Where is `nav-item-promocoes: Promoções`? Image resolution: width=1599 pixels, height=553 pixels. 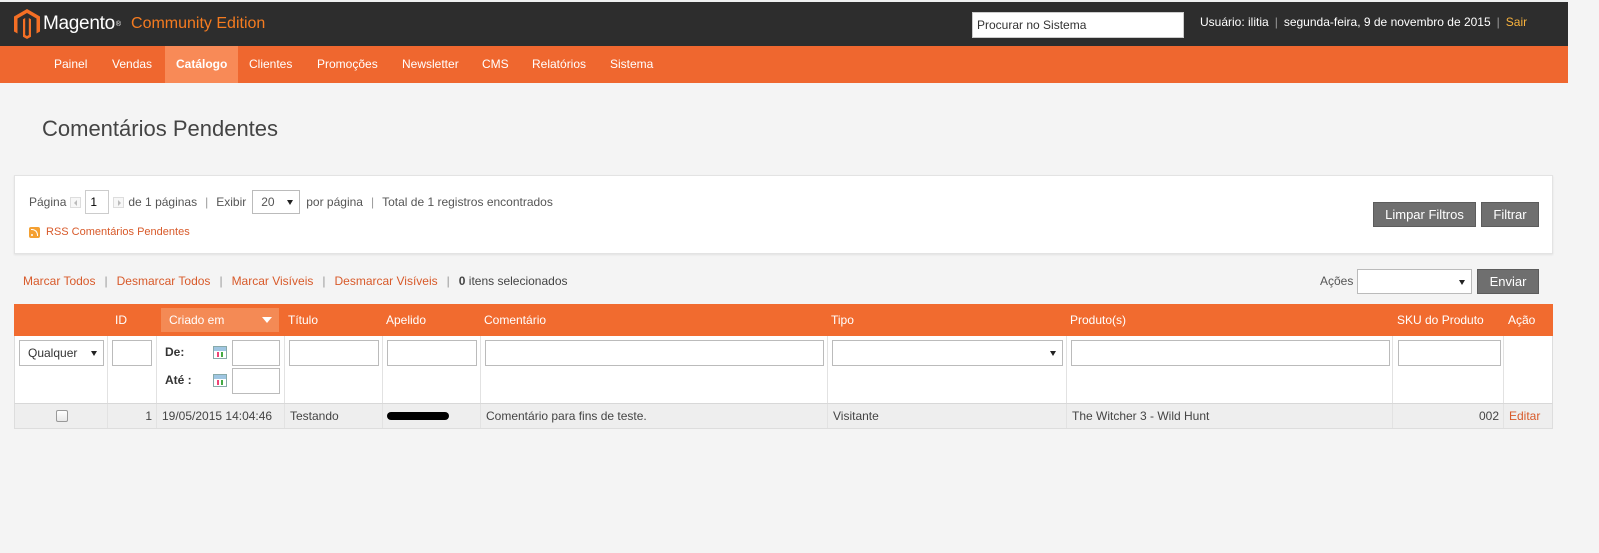 nav-item-promocoes: Promoções is located at coordinates (347, 64).